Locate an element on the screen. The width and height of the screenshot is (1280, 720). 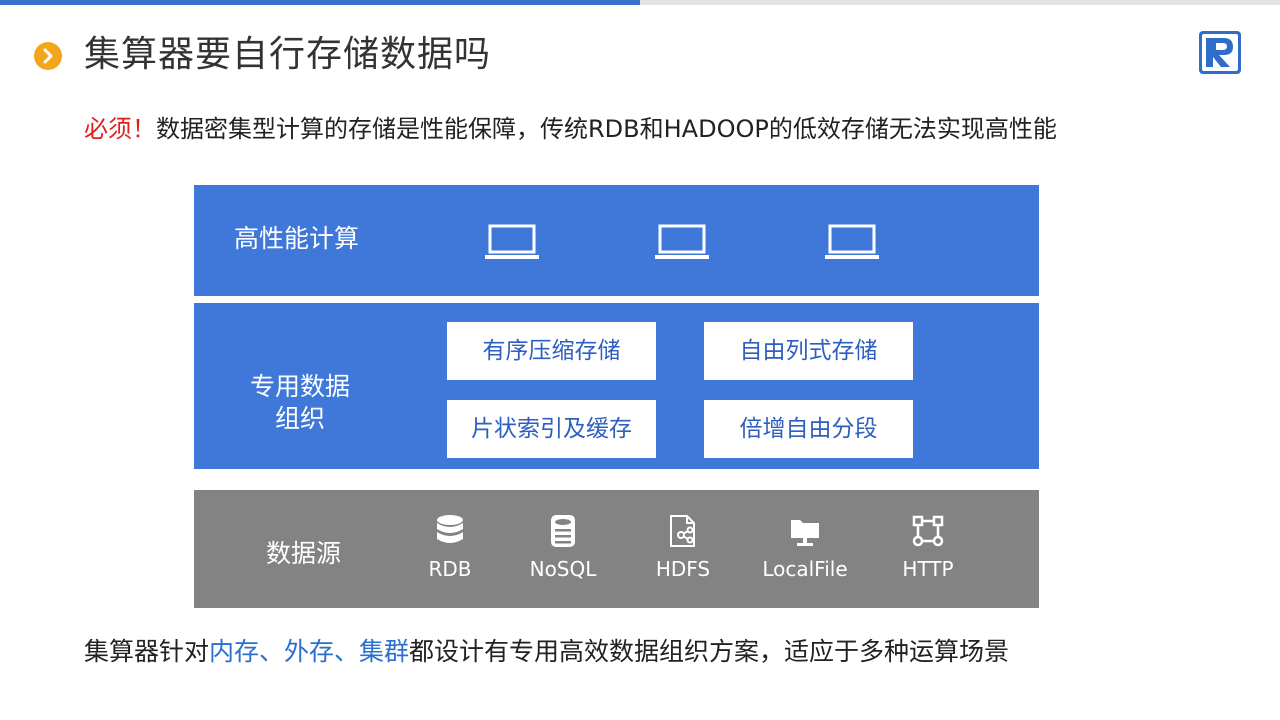
data-sources-panel: 数据源 RDB NoSQL HDFS LocalFile HTTP is located at coordinates (616, 549).